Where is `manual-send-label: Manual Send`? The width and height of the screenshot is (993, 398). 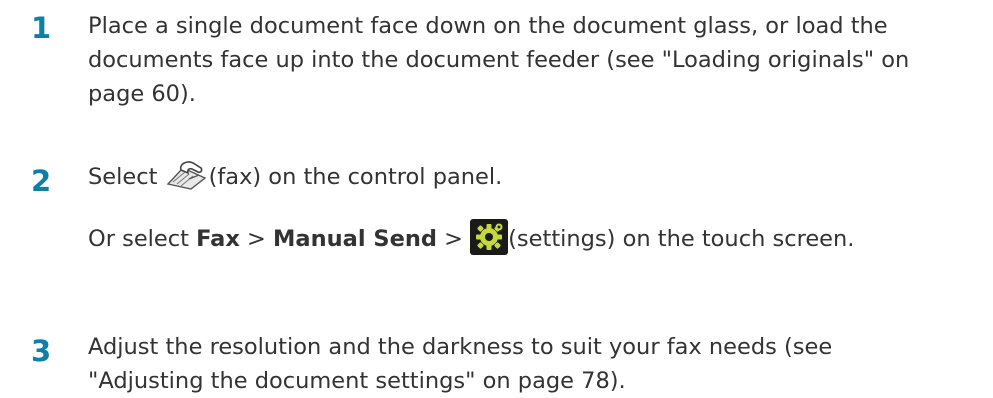 manual-send-label: Manual Send is located at coordinates (355, 239).